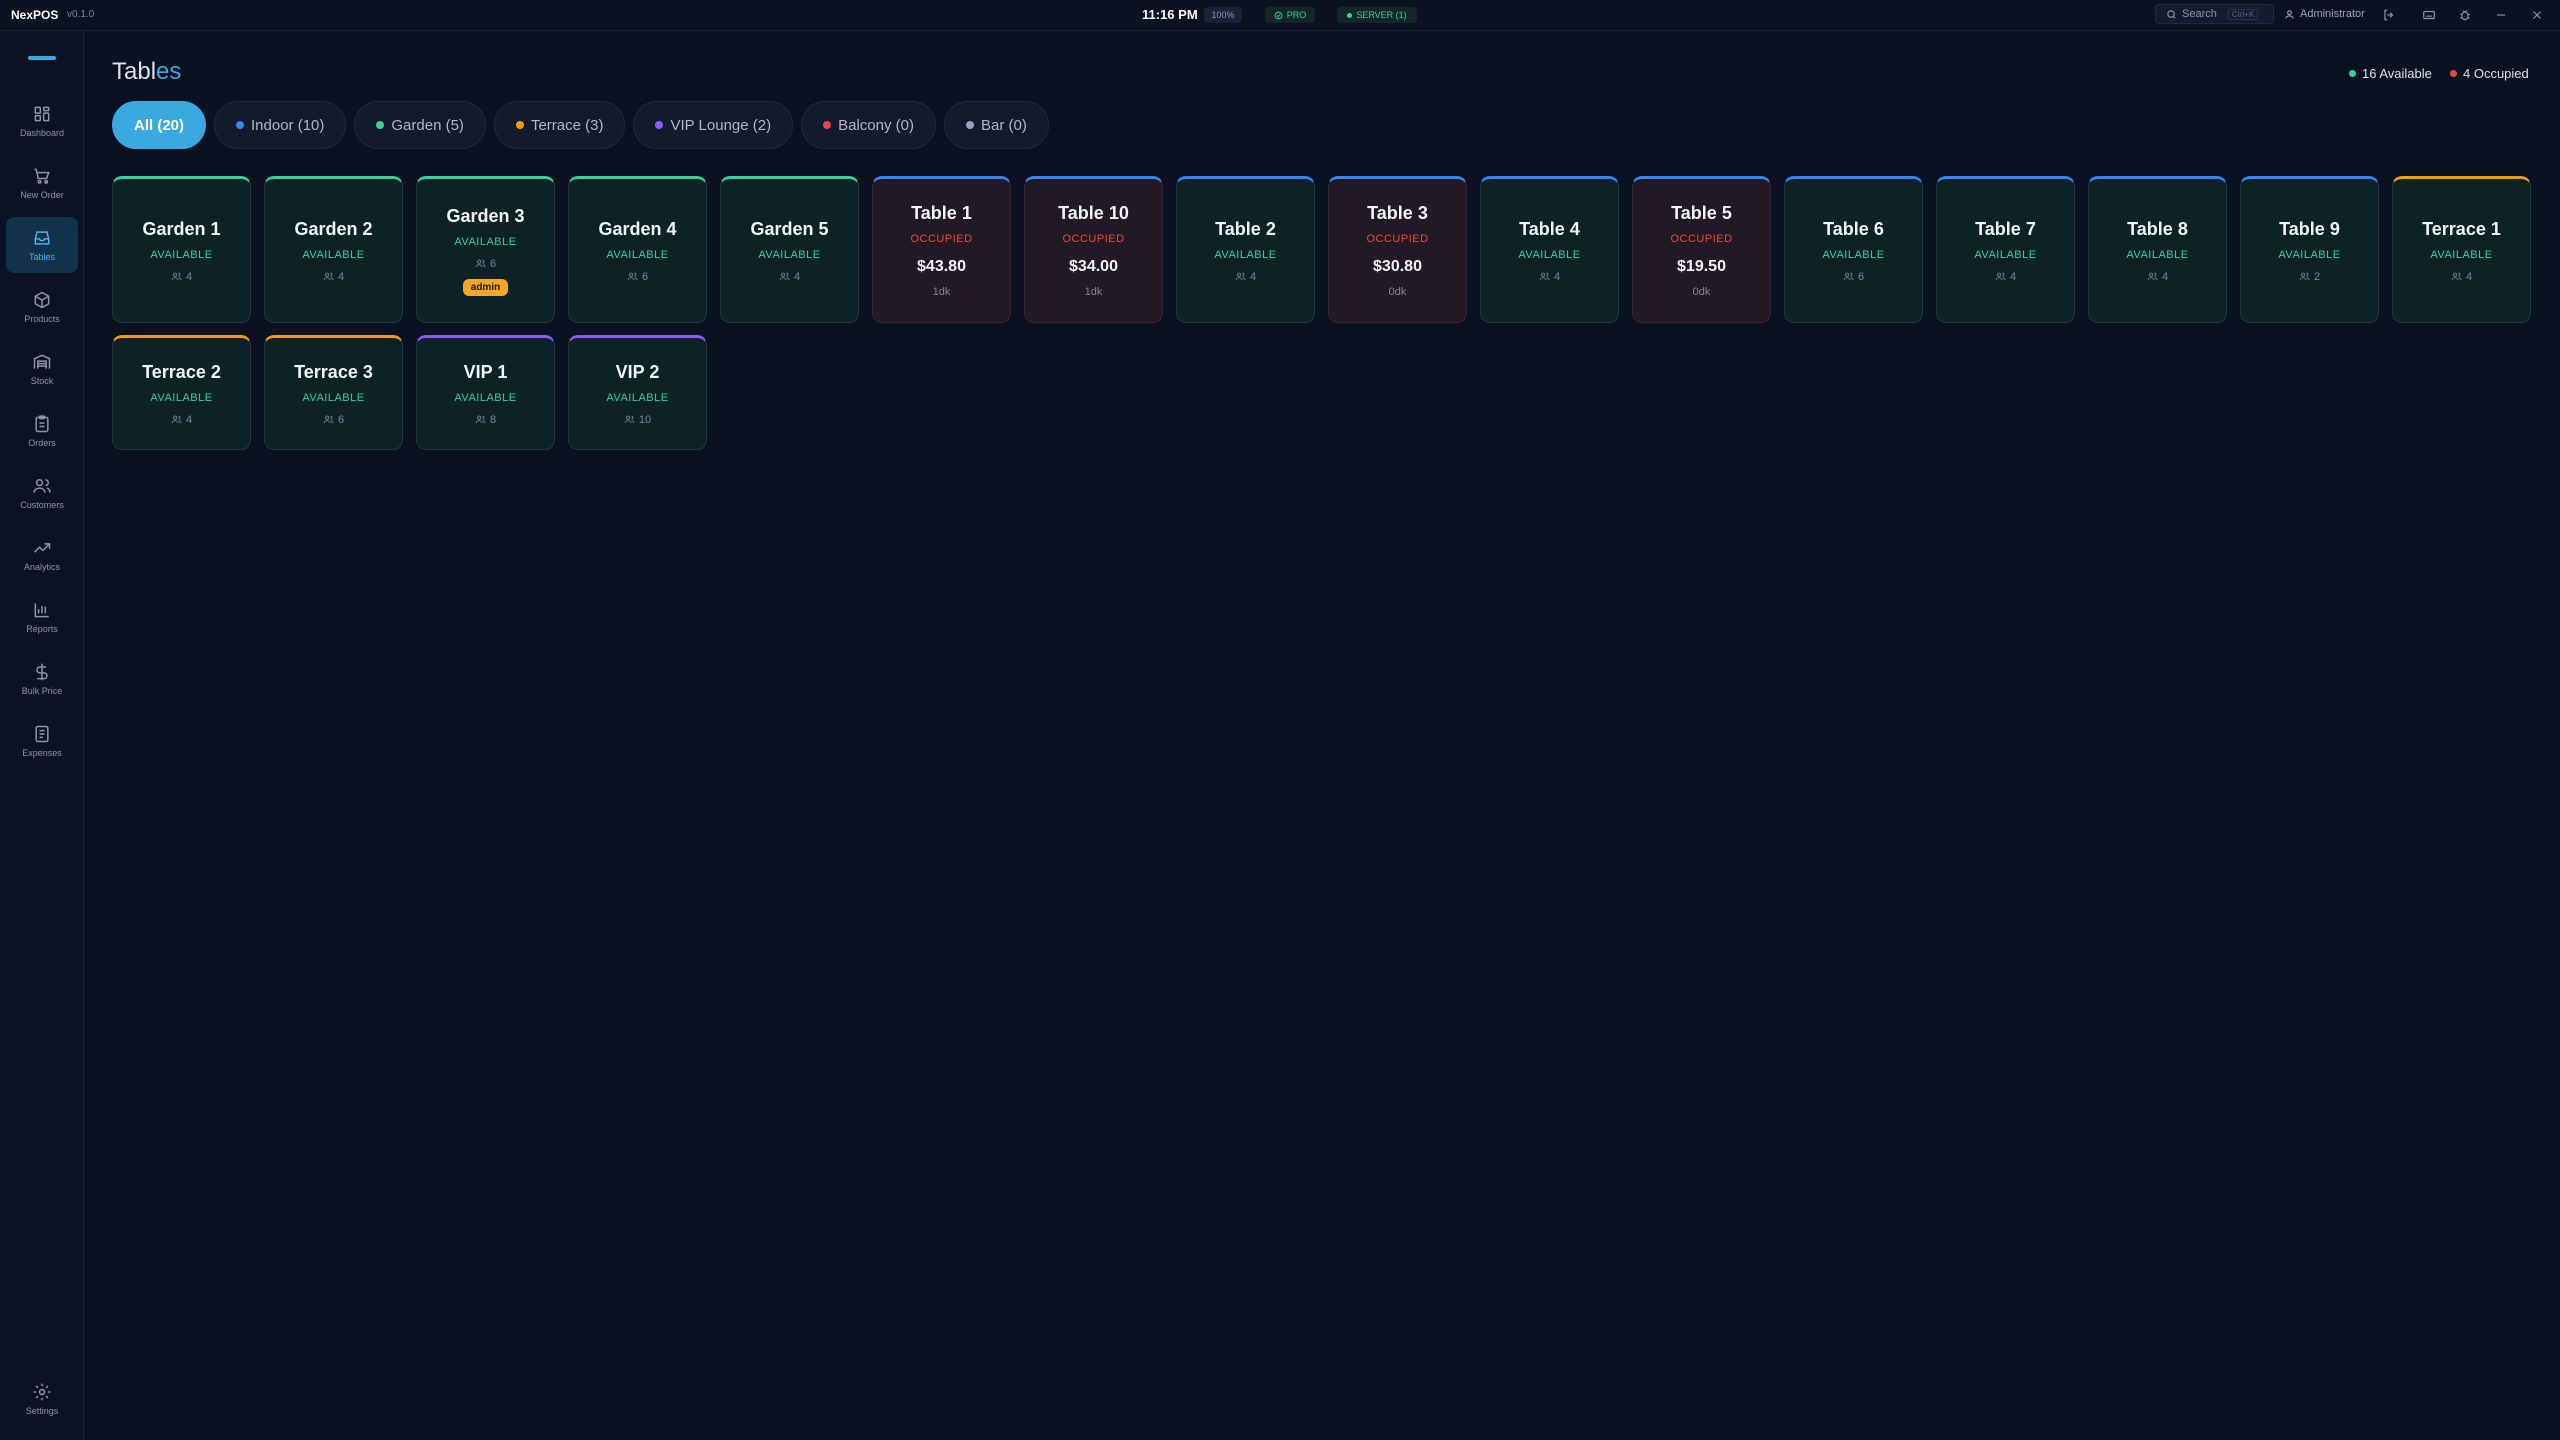  What do you see at coordinates (2465, 15) in the screenshot?
I see `bug-icon` at bounding box center [2465, 15].